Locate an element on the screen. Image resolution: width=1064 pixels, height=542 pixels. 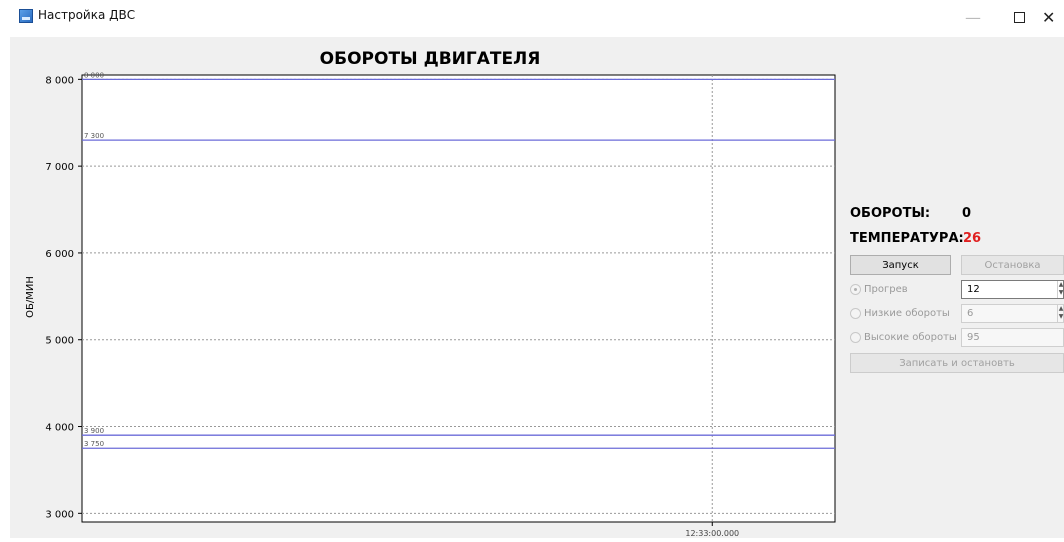
threshold-label: 8 000 is located at coordinates (94, 75).